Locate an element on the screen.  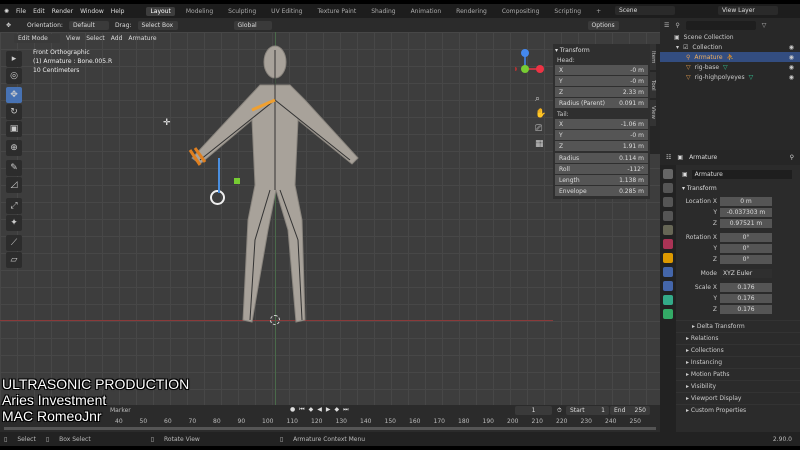
tab-shading: Shading is located at coordinates (383, 11).